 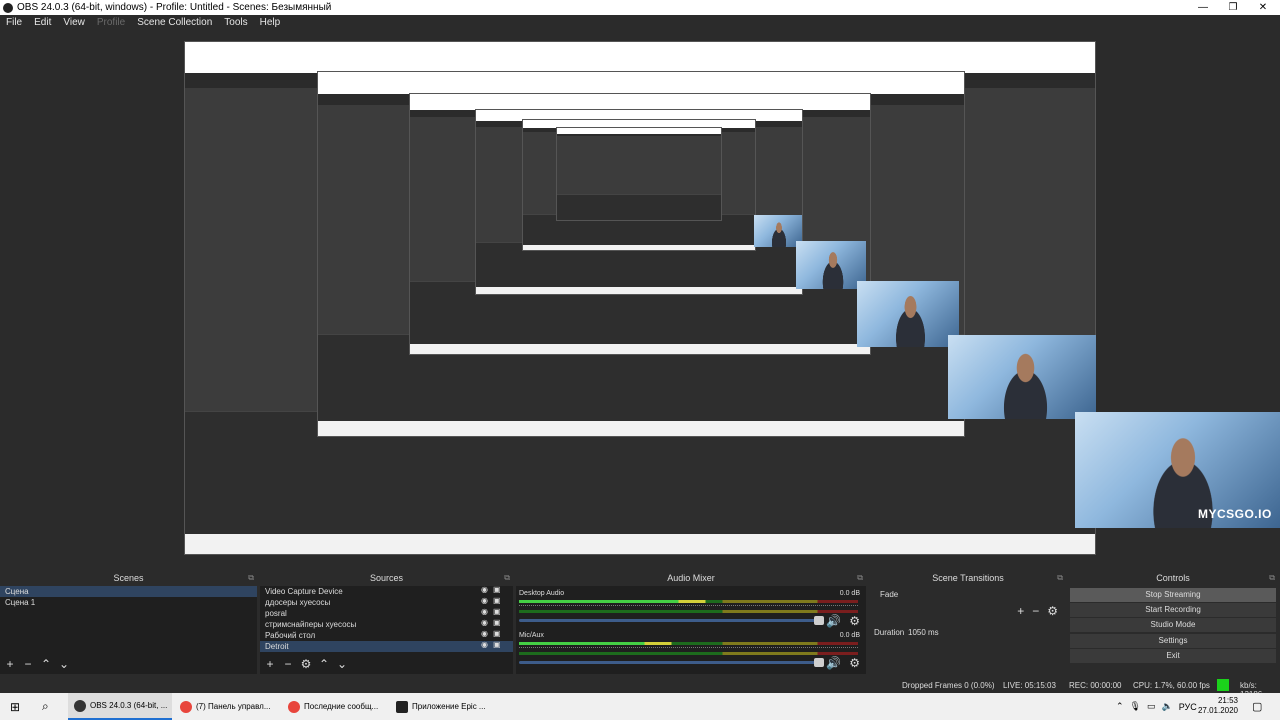 What do you see at coordinates (849, 635) in the screenshot?
I see `channel-db: 0.0 dB` at bounding box center [849, 635].